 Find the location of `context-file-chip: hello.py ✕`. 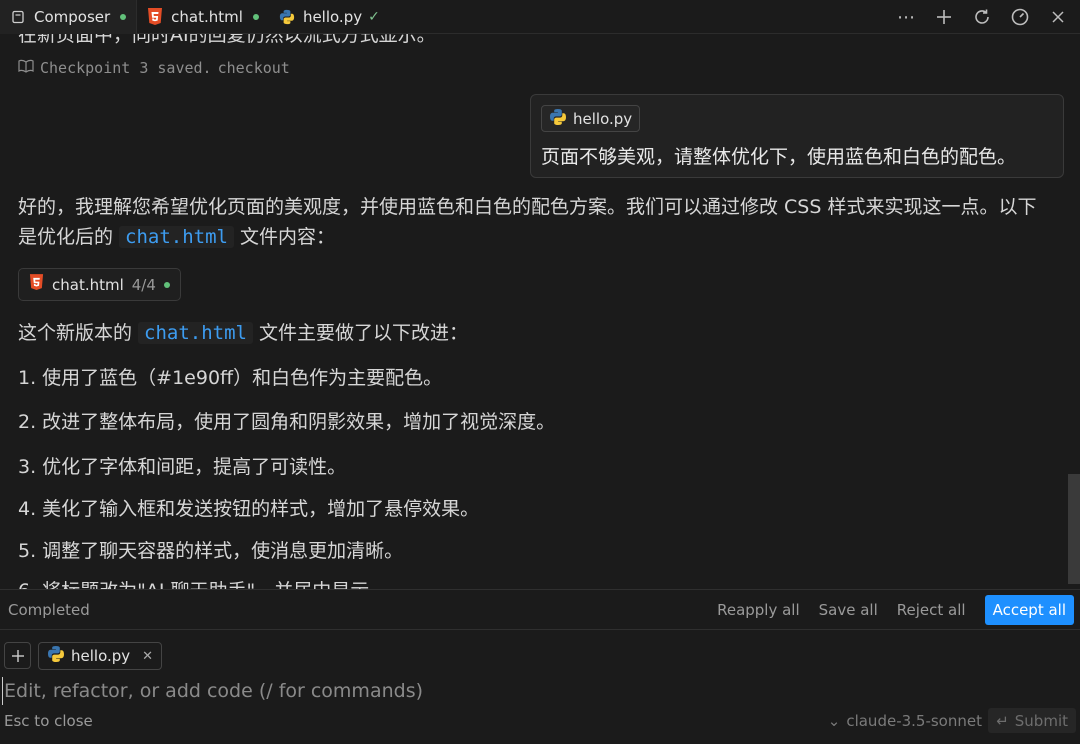

context-file-chip: hello.py ✕ is located at coordinates (100, 656).